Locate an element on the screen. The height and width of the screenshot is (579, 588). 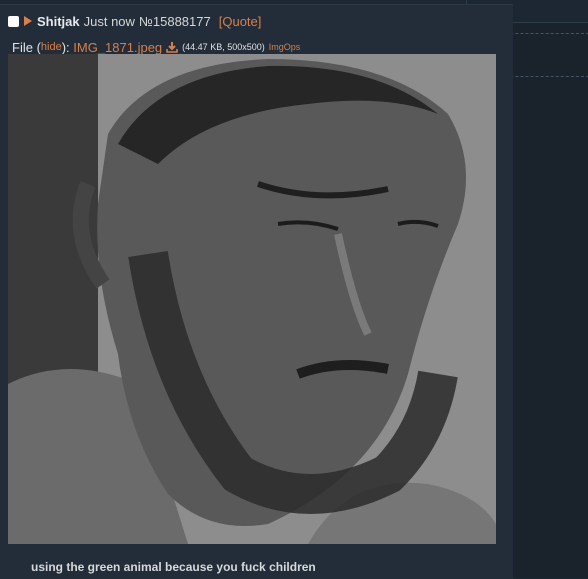
file-meta: (44.47 KB, 500x500) is located at coordinates (223, 47).